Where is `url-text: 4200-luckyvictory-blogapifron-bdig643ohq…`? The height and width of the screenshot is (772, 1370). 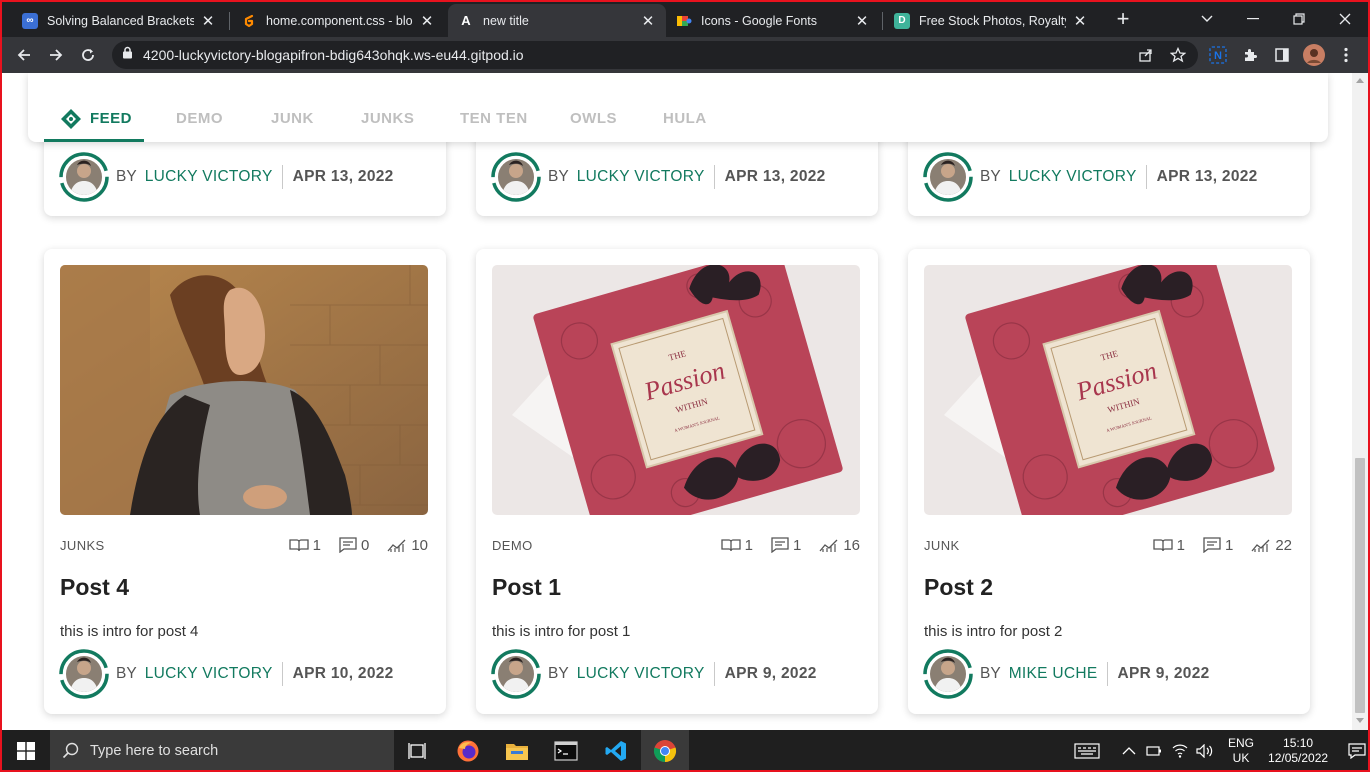 url-text: 4200-luckyvictory-blogapifron-bdig643ohq… is located at coordinates (333, 55).